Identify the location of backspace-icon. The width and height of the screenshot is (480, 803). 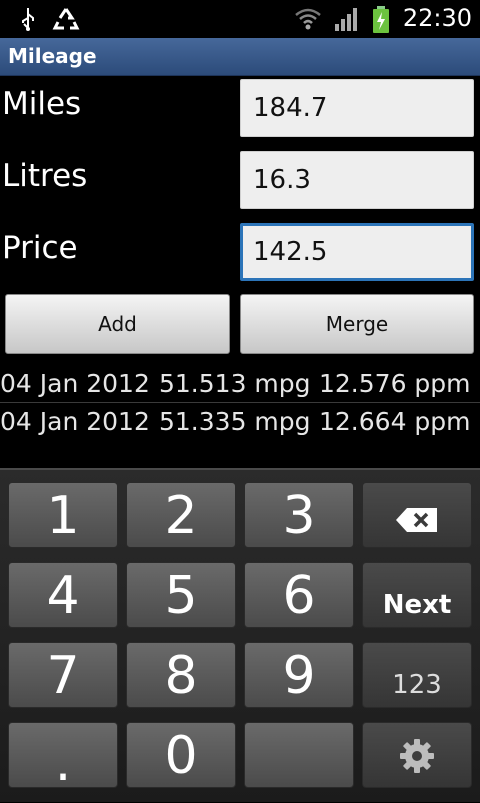
(416, 520).